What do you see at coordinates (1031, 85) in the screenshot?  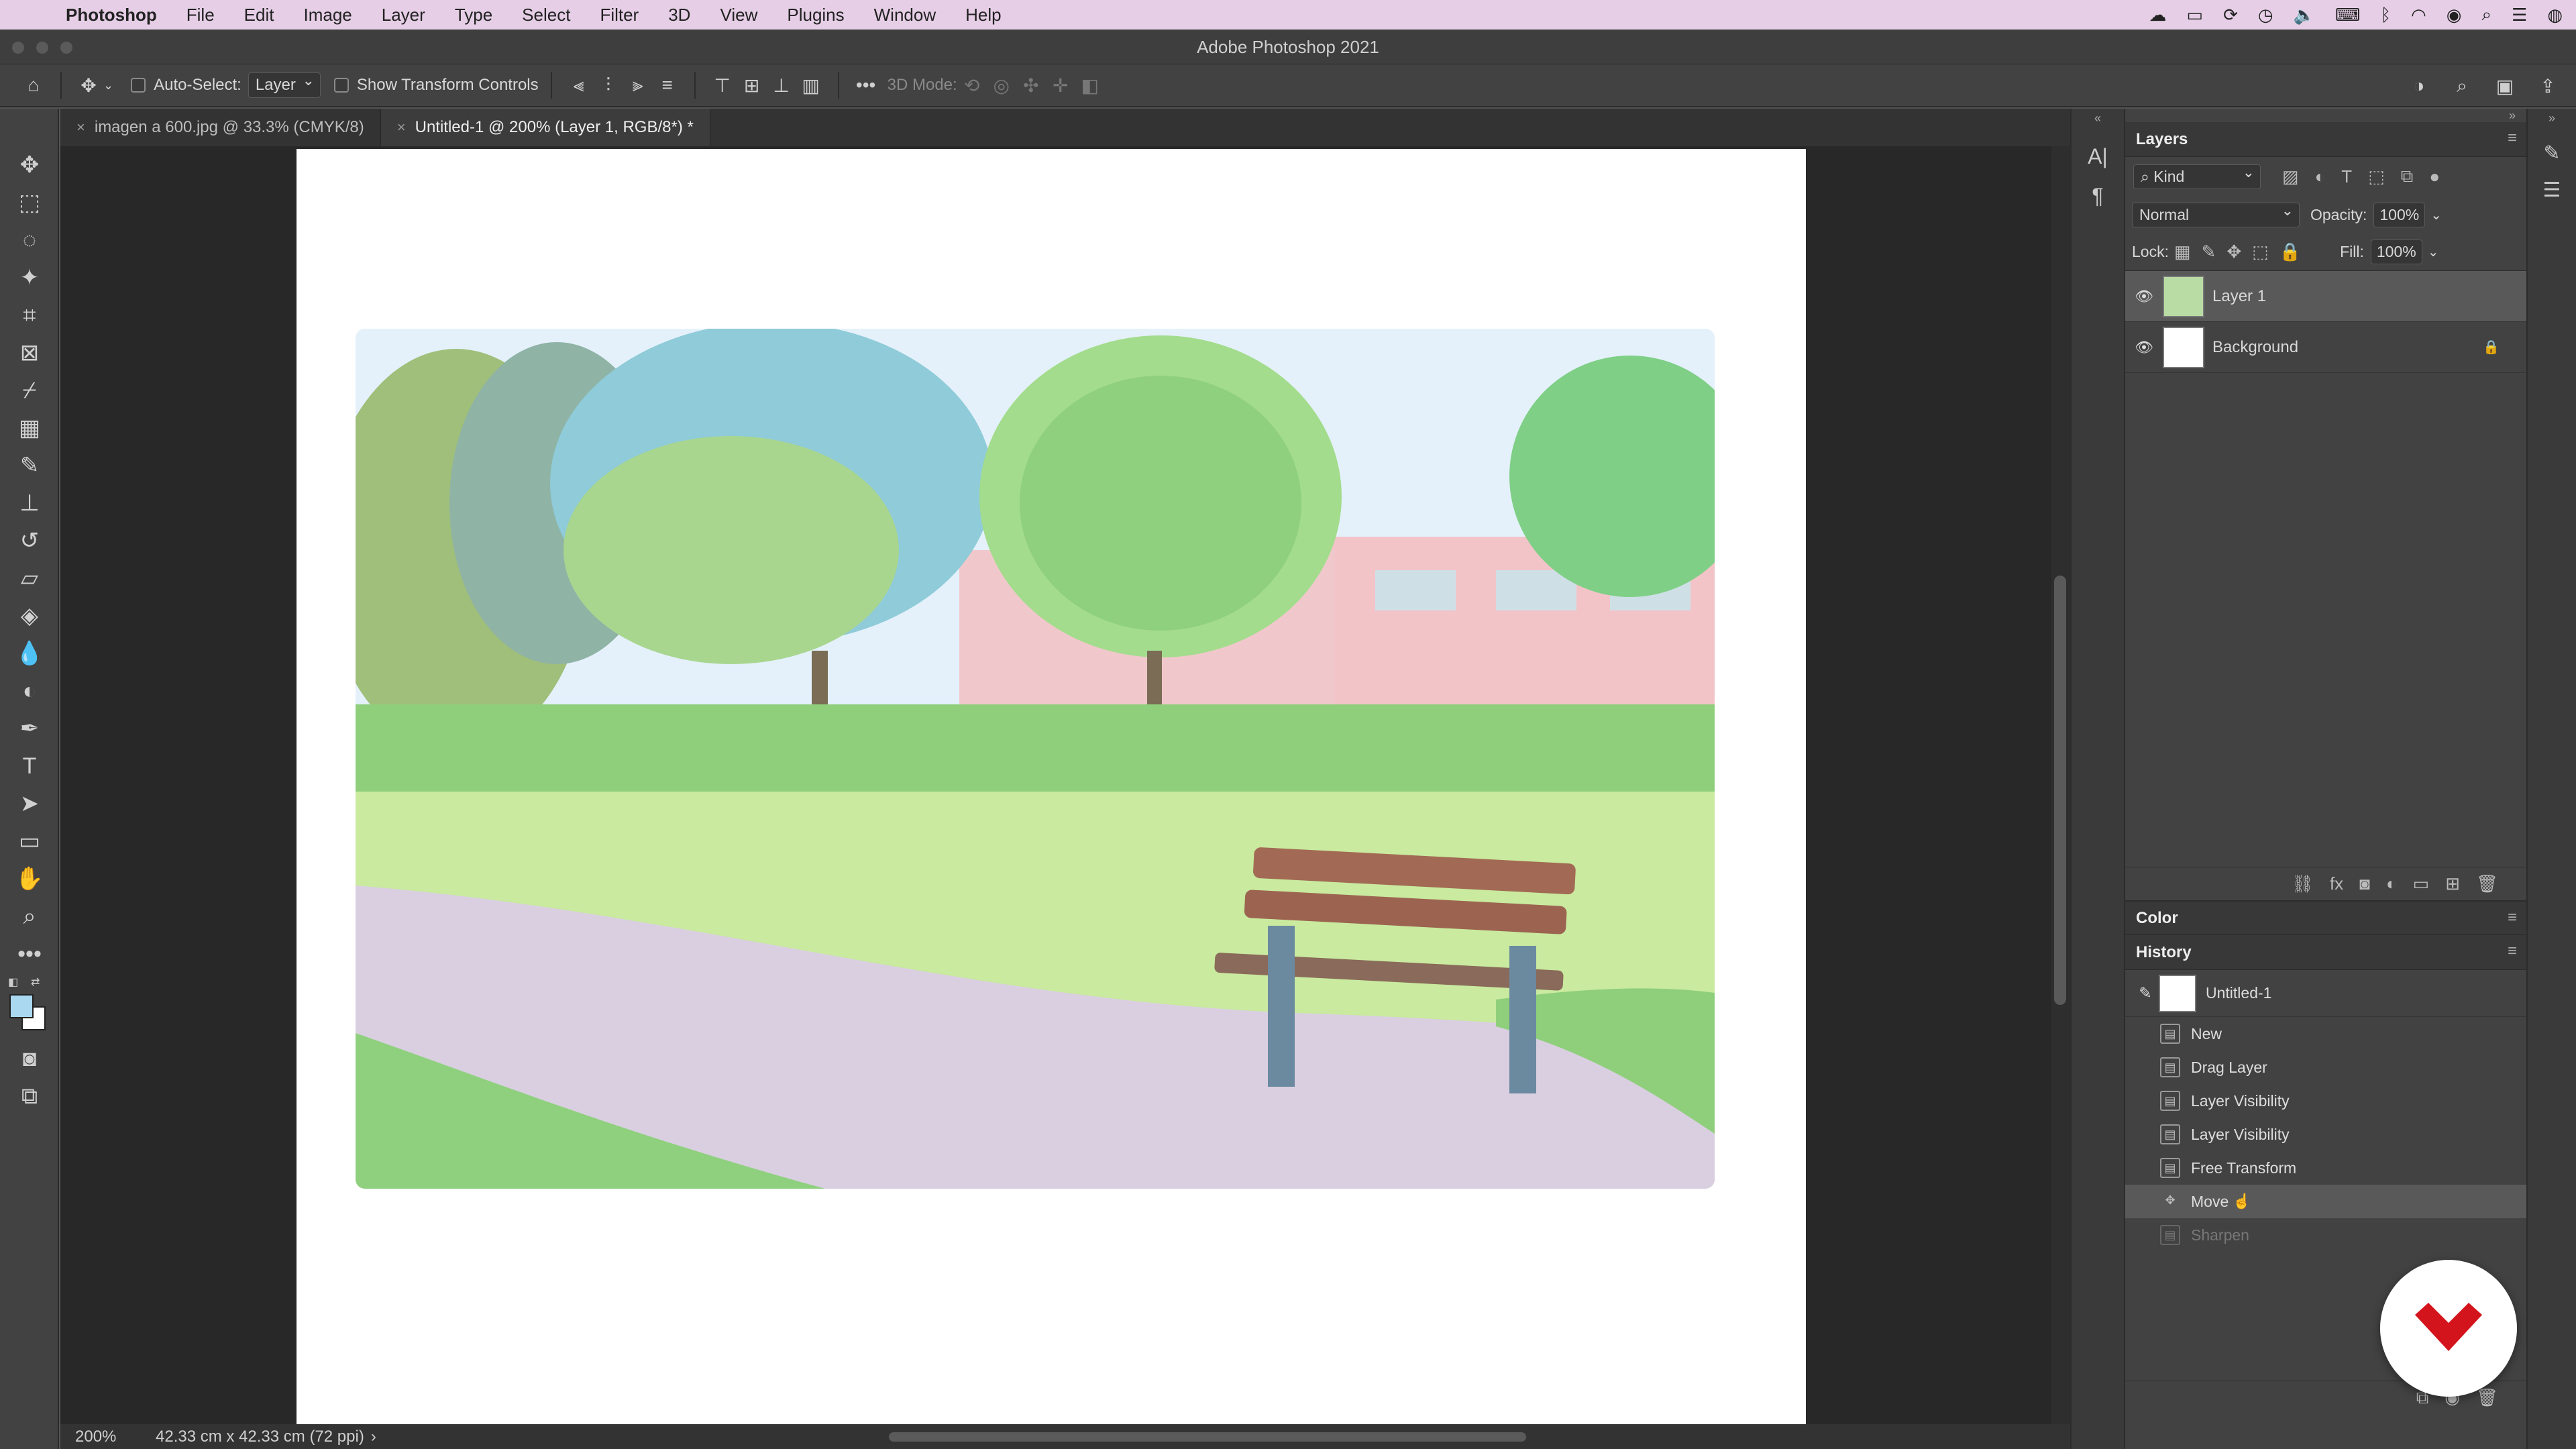 I see `drag-3d-icon: ✣` at bounding box center [1031, 85].